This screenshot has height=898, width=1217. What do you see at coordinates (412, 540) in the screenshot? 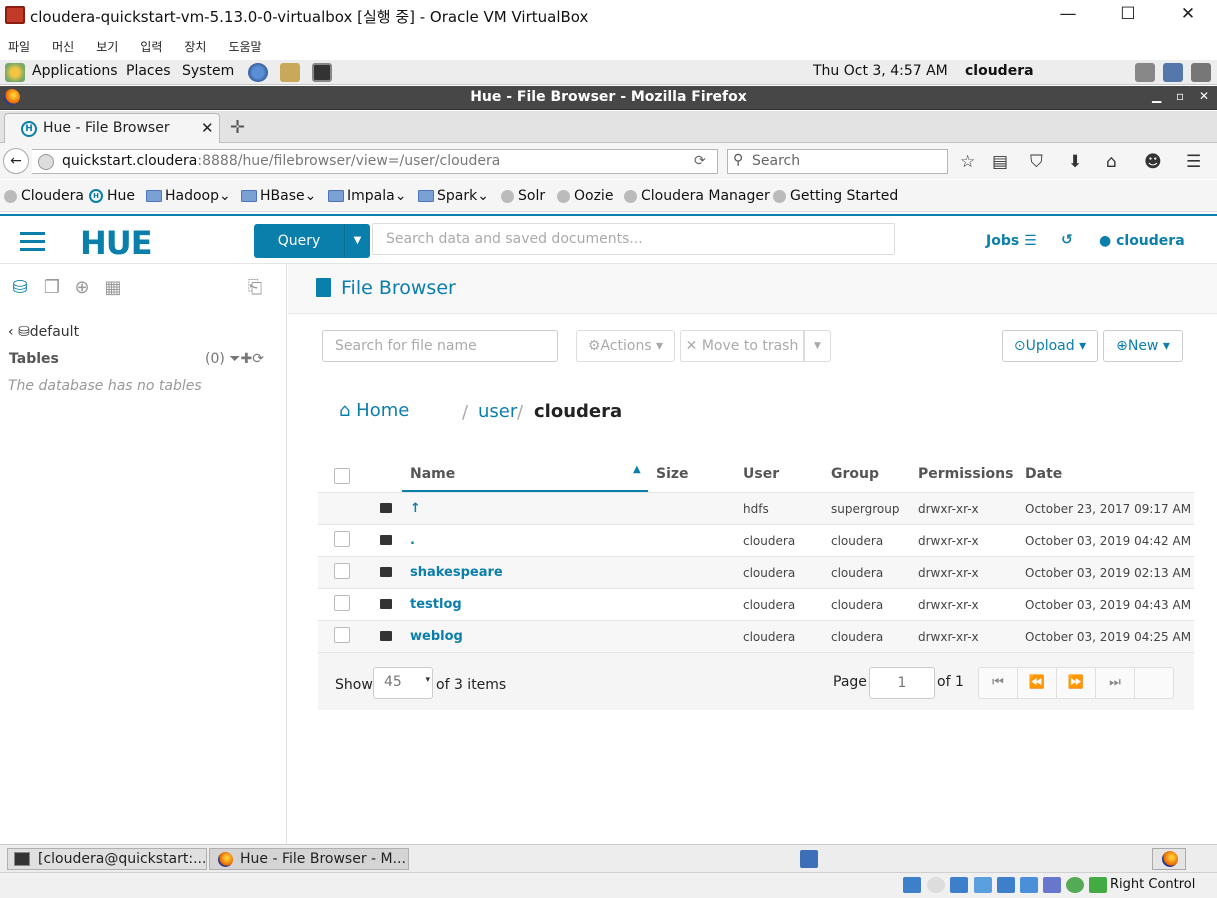
I see `row-name: .` at bounding box center [412, 540].